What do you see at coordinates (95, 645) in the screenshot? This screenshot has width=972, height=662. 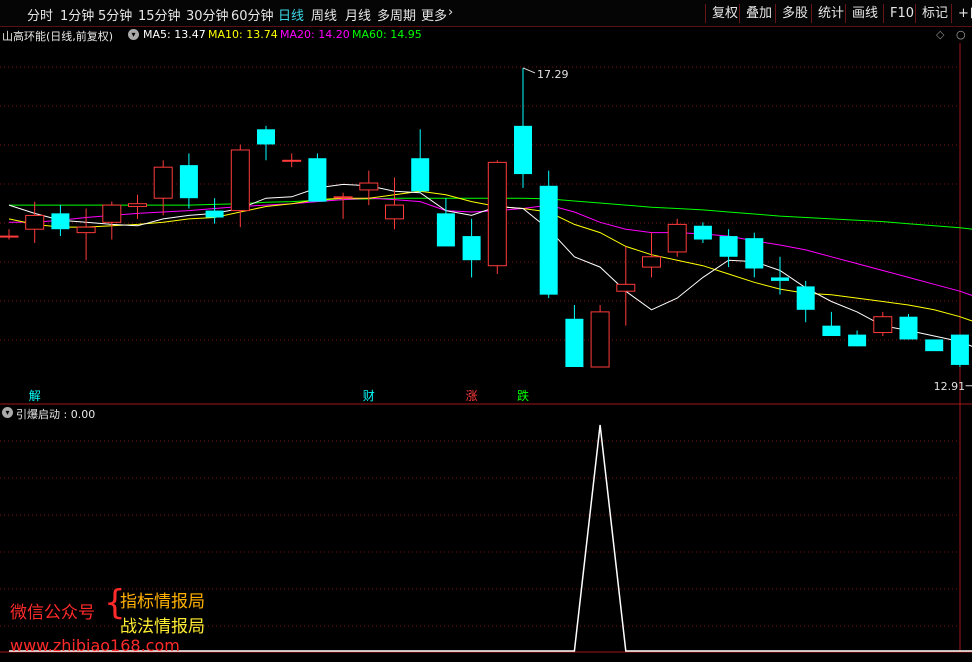 I see `watermark-url: www.zhibiao168.com` at bounding box center [95, 645].